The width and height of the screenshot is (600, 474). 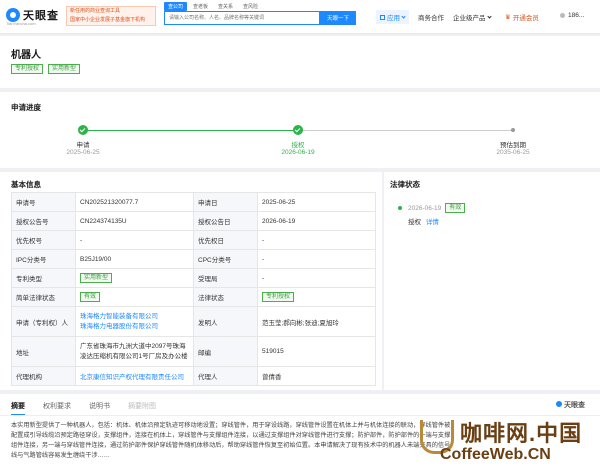 What do you see at coordinates (316, 202) in the screenshot?
I see `field-value: 2025-06-25` at bounding box center [316, 202].